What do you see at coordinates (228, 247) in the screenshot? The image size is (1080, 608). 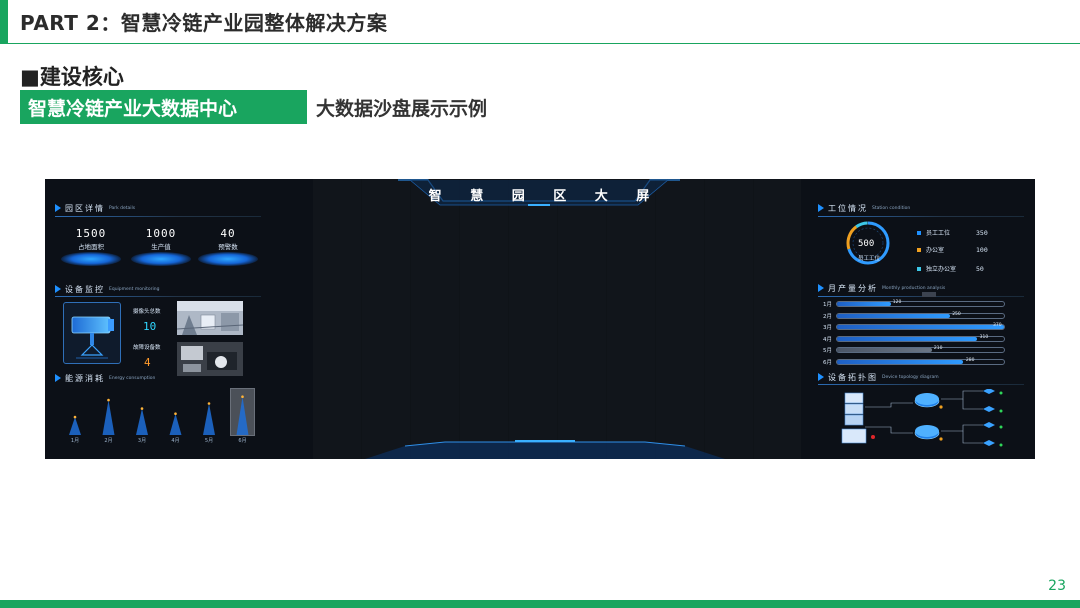 I see `stat-label: 预警数` at bounding box center [228, 247].